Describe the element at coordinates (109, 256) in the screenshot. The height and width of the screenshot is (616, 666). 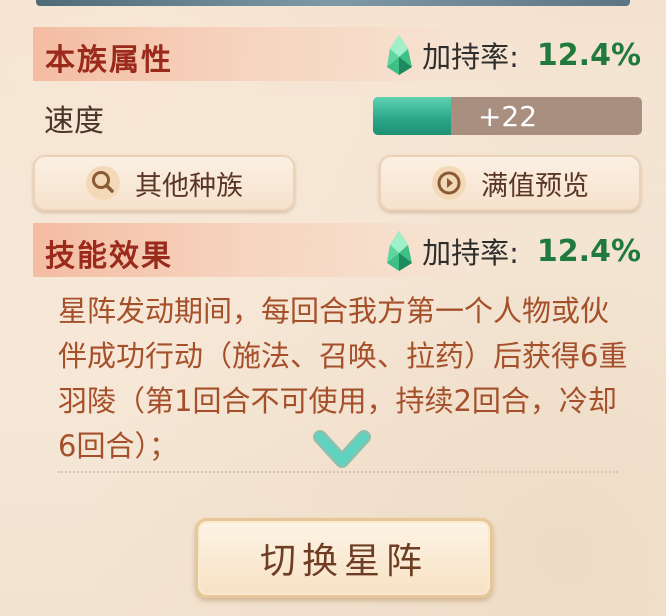
I see `skill-effect-title: 技能效果` at that location.